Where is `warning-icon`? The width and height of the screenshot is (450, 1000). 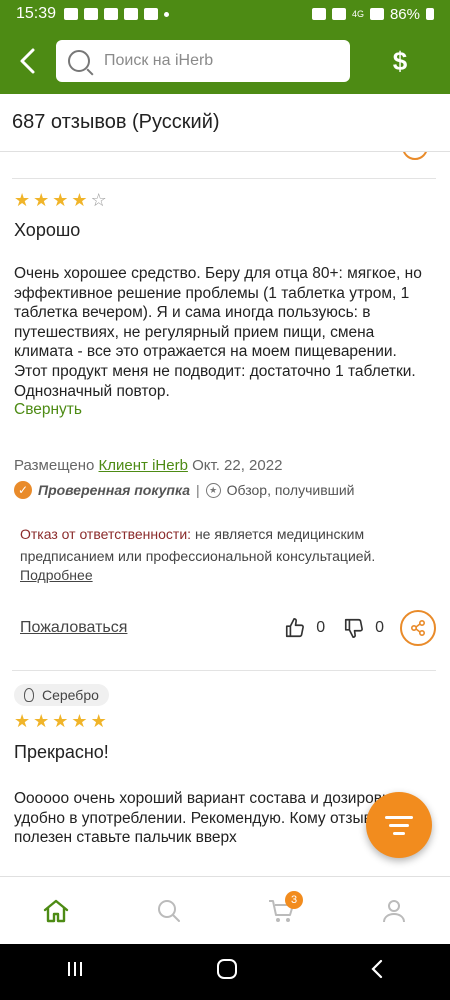 warning-icon is located at coordinates (71, 14).